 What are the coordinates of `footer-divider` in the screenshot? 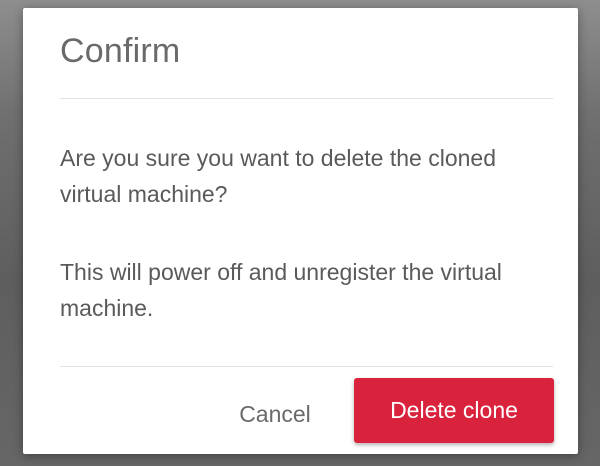 It's located at (306, 366).